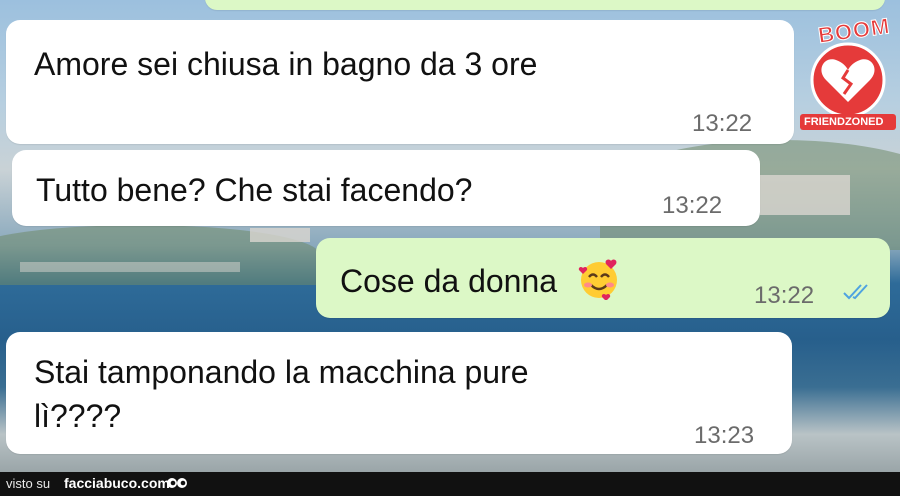 The width and height of the screenshot is (900, 496). I want to click on logo-bottom-text: FRIENDZONED, so click(844, 122).